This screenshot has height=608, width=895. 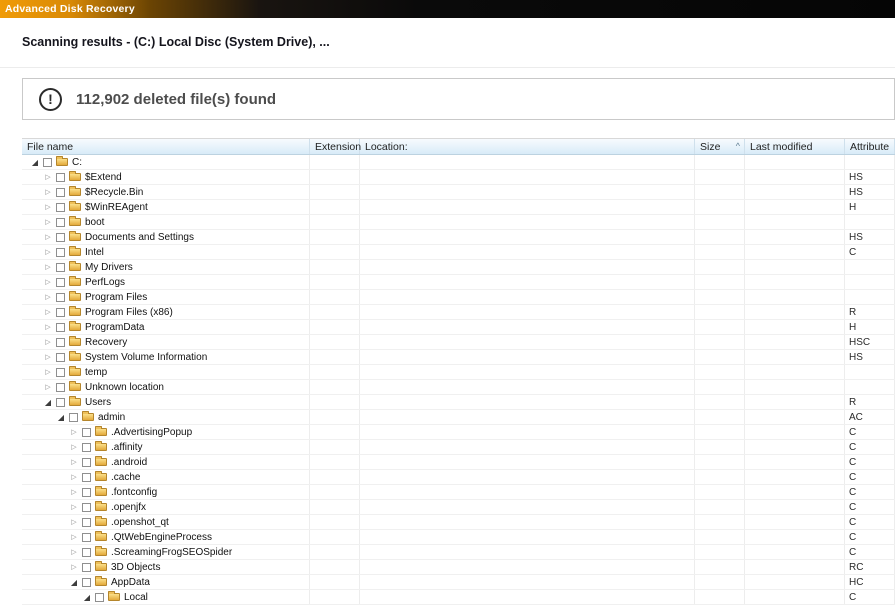 I want to click on column-header-location: Location:, so click(x=527, y=146).